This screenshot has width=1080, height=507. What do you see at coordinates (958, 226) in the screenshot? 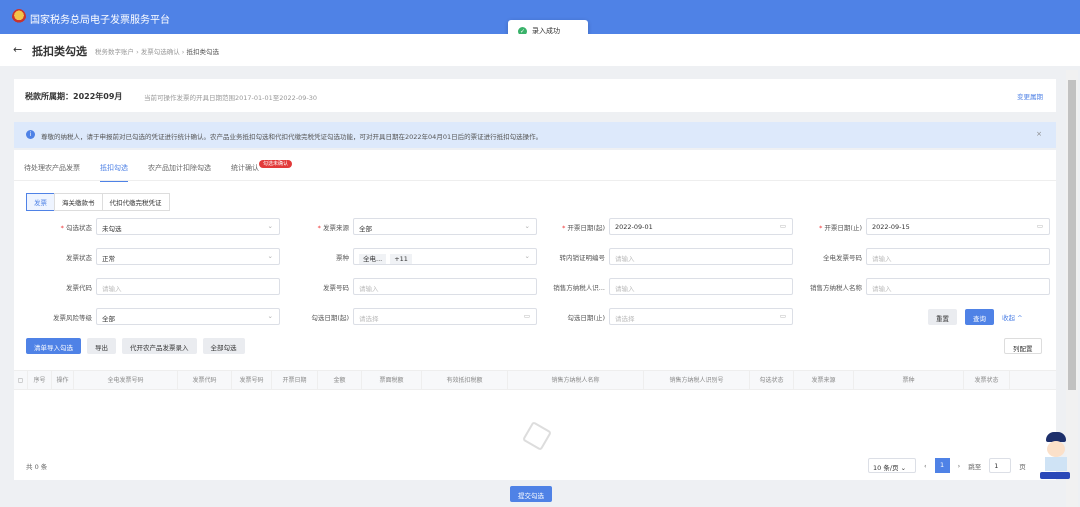
I see `date-field: 2022-09-15 ▭` at bounding box center [958, 226].